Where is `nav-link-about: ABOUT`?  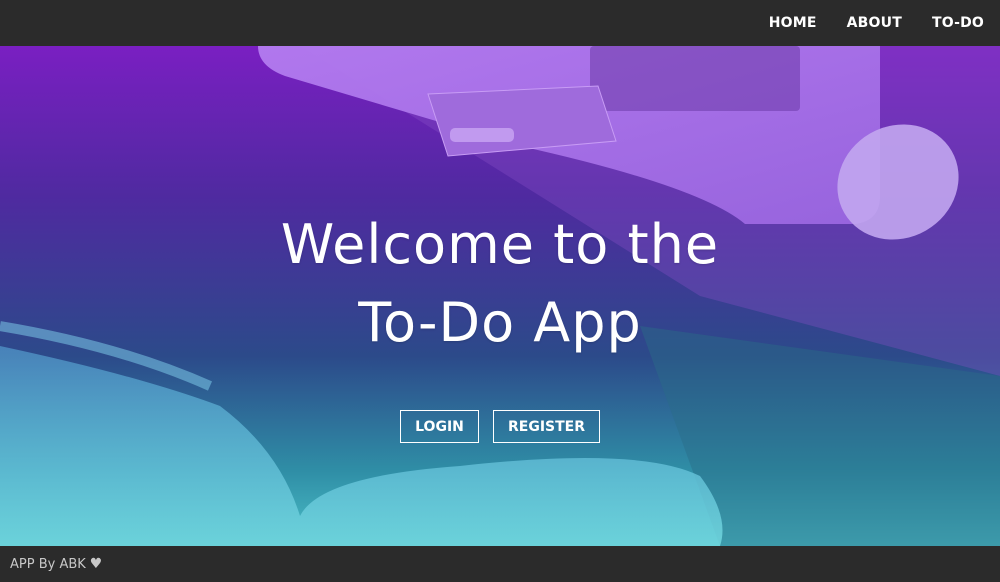
nav-link-about: ABOUT is located at coordinates (874, 23).